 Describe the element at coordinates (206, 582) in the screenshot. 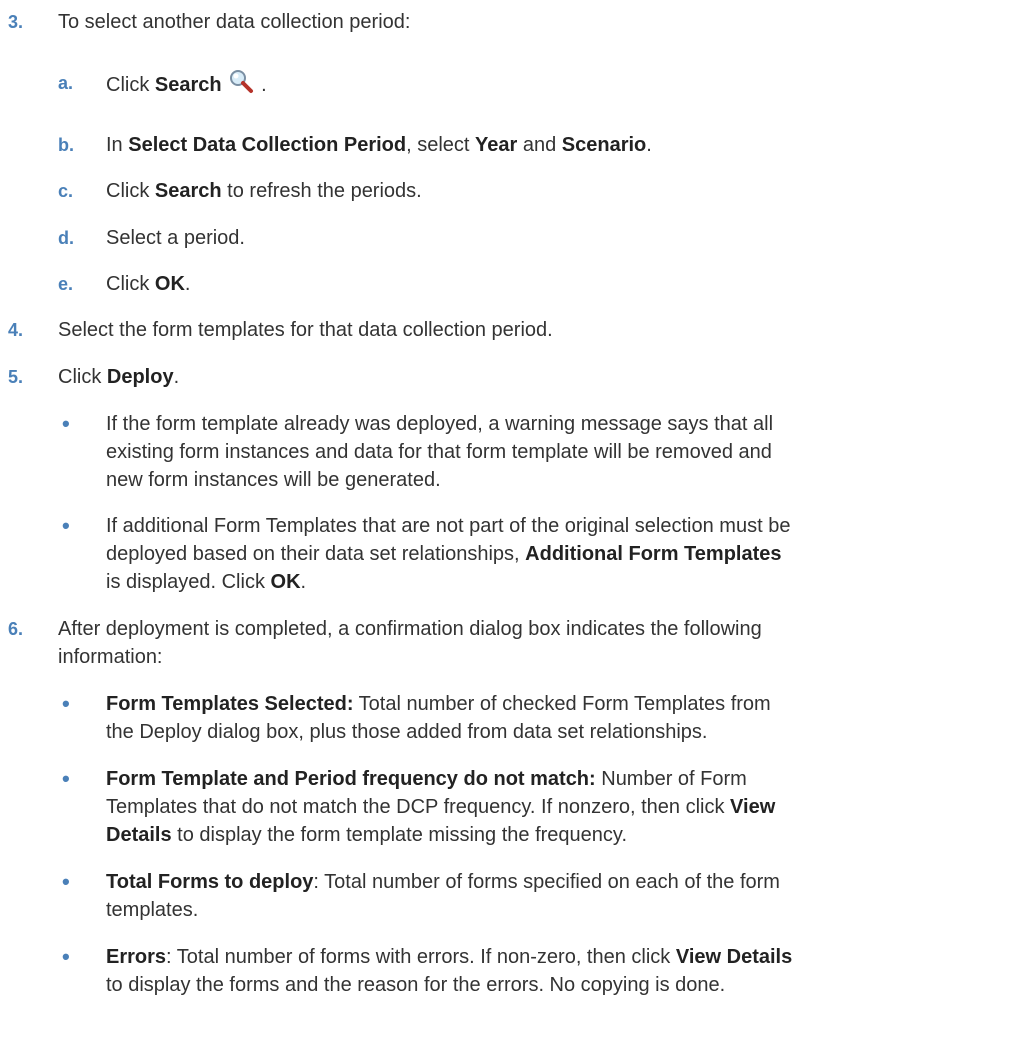

I see `bullet-line: is displayed. Click OK.` at that location.